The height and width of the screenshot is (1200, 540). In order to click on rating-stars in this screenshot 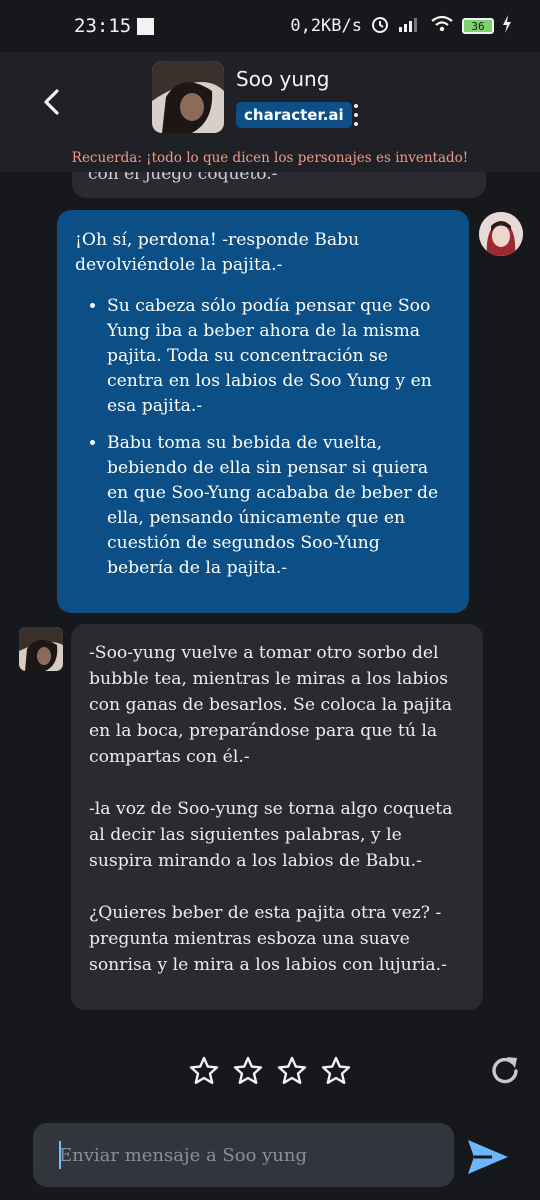, I will do `click(270, 1072)`.